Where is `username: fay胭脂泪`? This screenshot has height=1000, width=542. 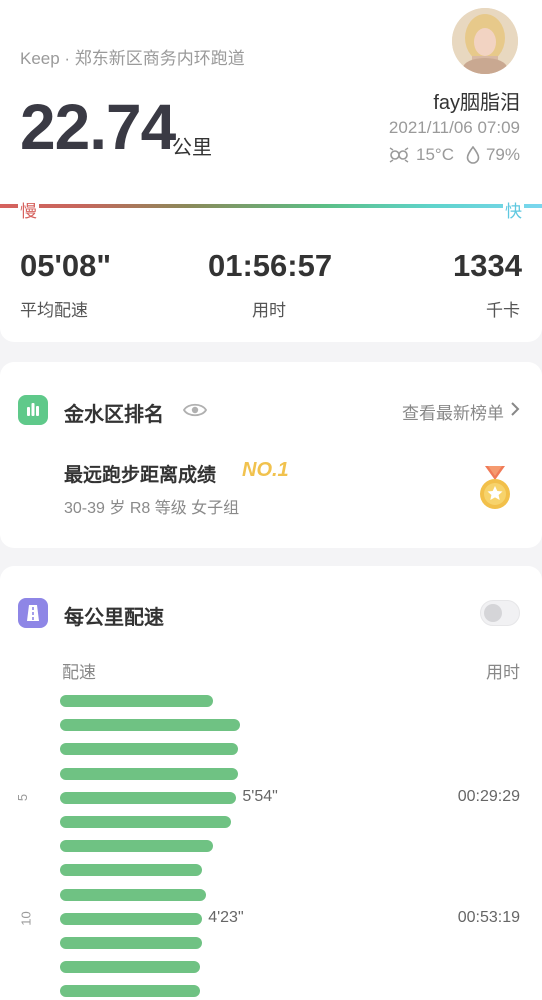
username: fay胭脂泪 is located at coordinates (476, 100).